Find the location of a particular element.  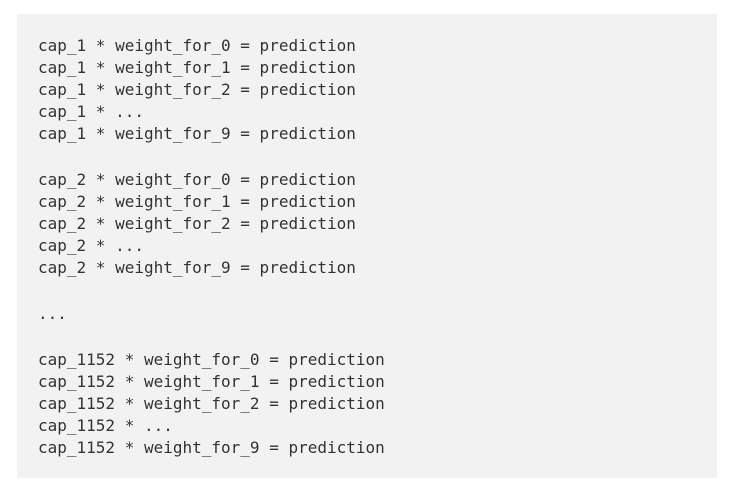

code-line: cap_2 * weight_for_0 = prediction is located at coordinates (197, 179).